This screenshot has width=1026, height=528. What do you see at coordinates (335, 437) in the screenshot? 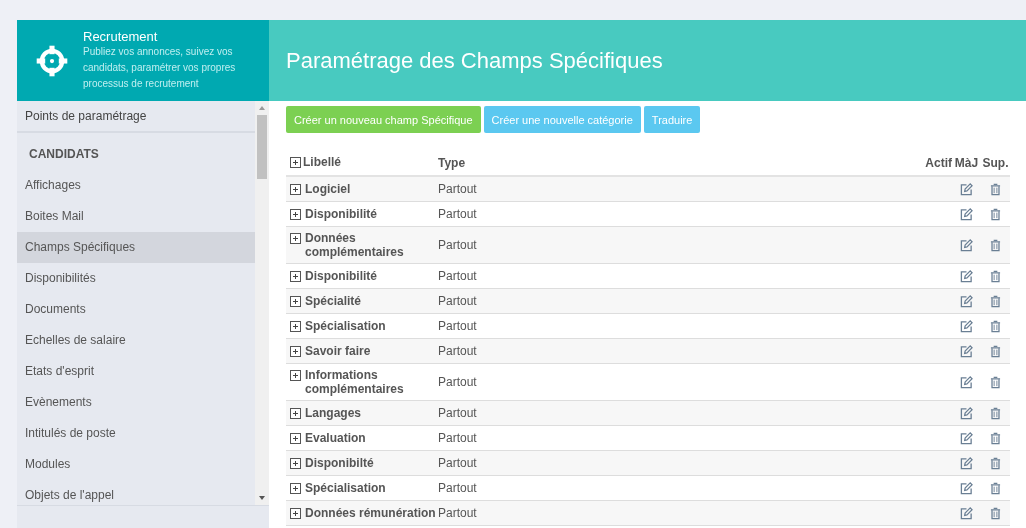
I see `field-label: Evaluation` at bounding box center [335, 437].